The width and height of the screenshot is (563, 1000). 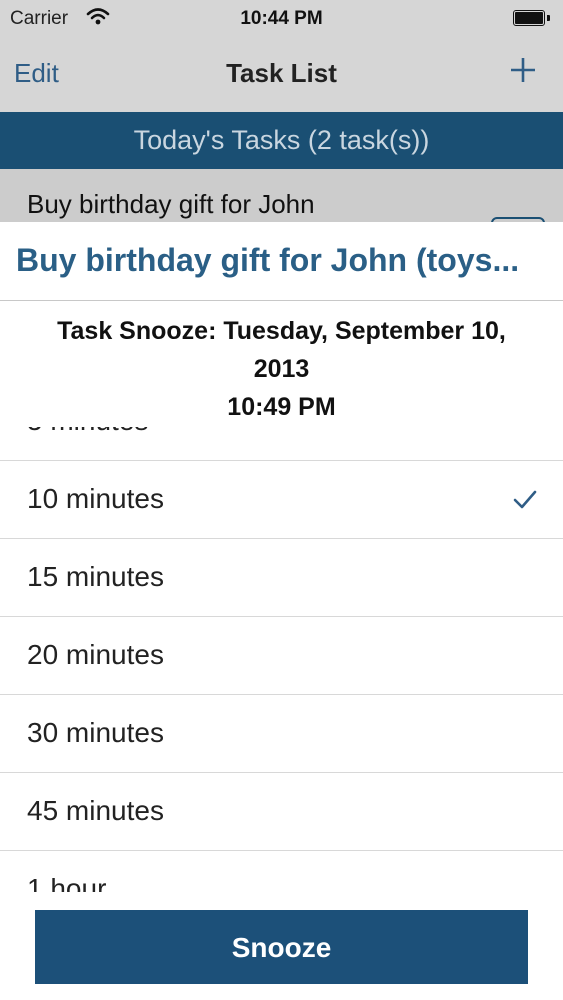 What do you see at coordinates (281, 871) in the screenshot?
I see `snooze-option: 1 hour` at bounding box center [281, 871].